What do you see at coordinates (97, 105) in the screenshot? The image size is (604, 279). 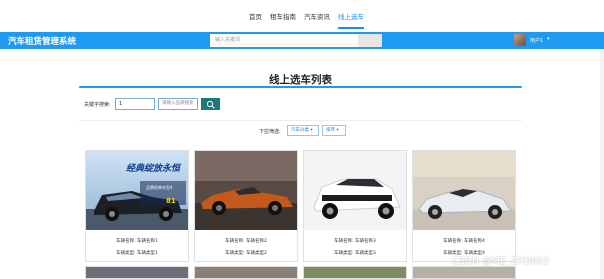 I see `keyword-label: 关键字搜索:` at bounding box center [97, 105].